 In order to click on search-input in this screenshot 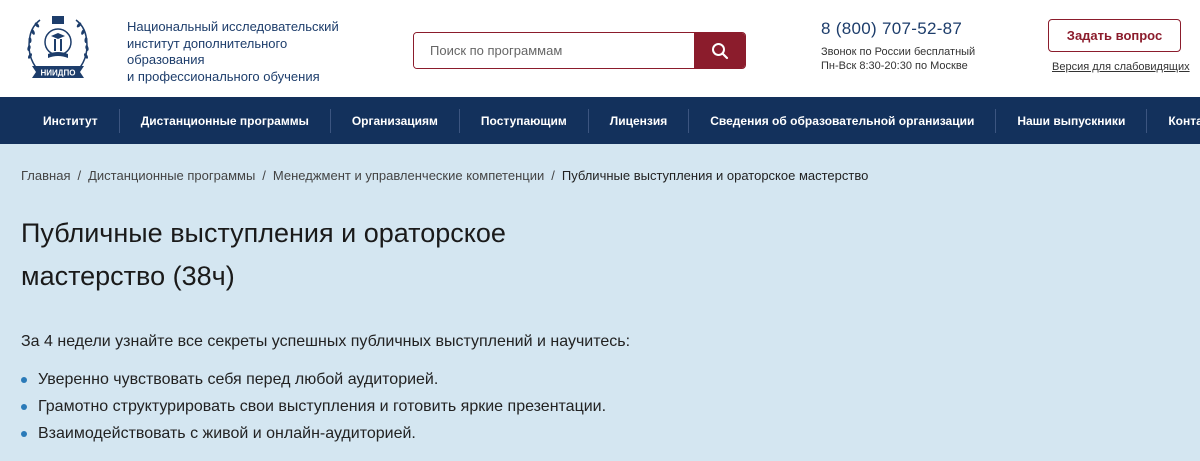, I will do `click(554, 50)`.